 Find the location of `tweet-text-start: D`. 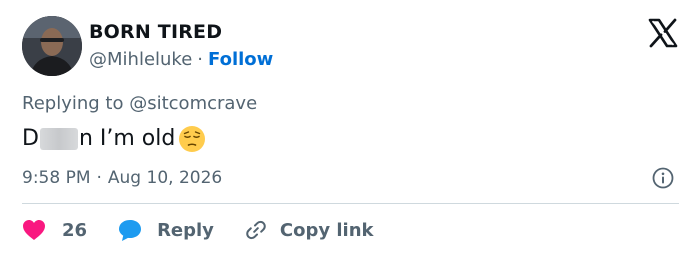

tweet-text-start: D is located at coordinates (30, 138).